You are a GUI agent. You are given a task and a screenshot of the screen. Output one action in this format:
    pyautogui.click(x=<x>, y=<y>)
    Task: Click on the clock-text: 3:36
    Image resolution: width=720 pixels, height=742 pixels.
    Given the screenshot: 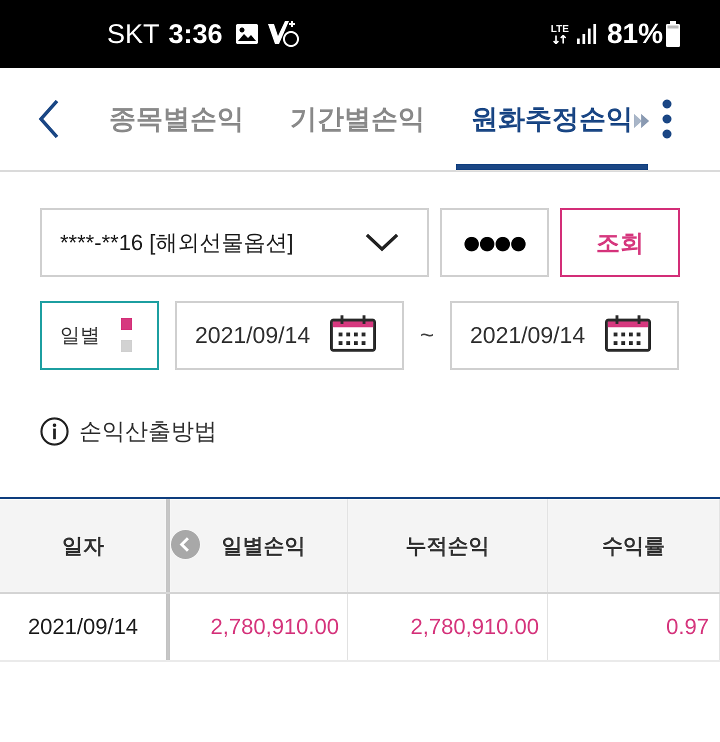 What is the action you would take?
    pyautogui.click(x=195, y=34)
    